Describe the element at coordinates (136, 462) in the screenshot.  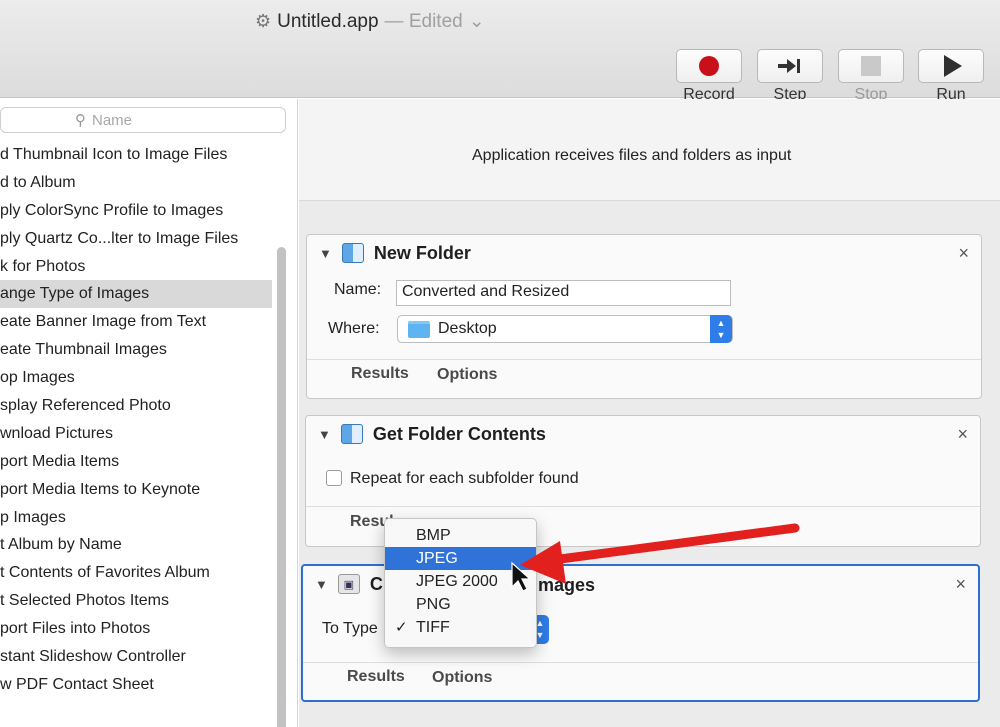
I see `library-action-item: port Media Items` at that location.